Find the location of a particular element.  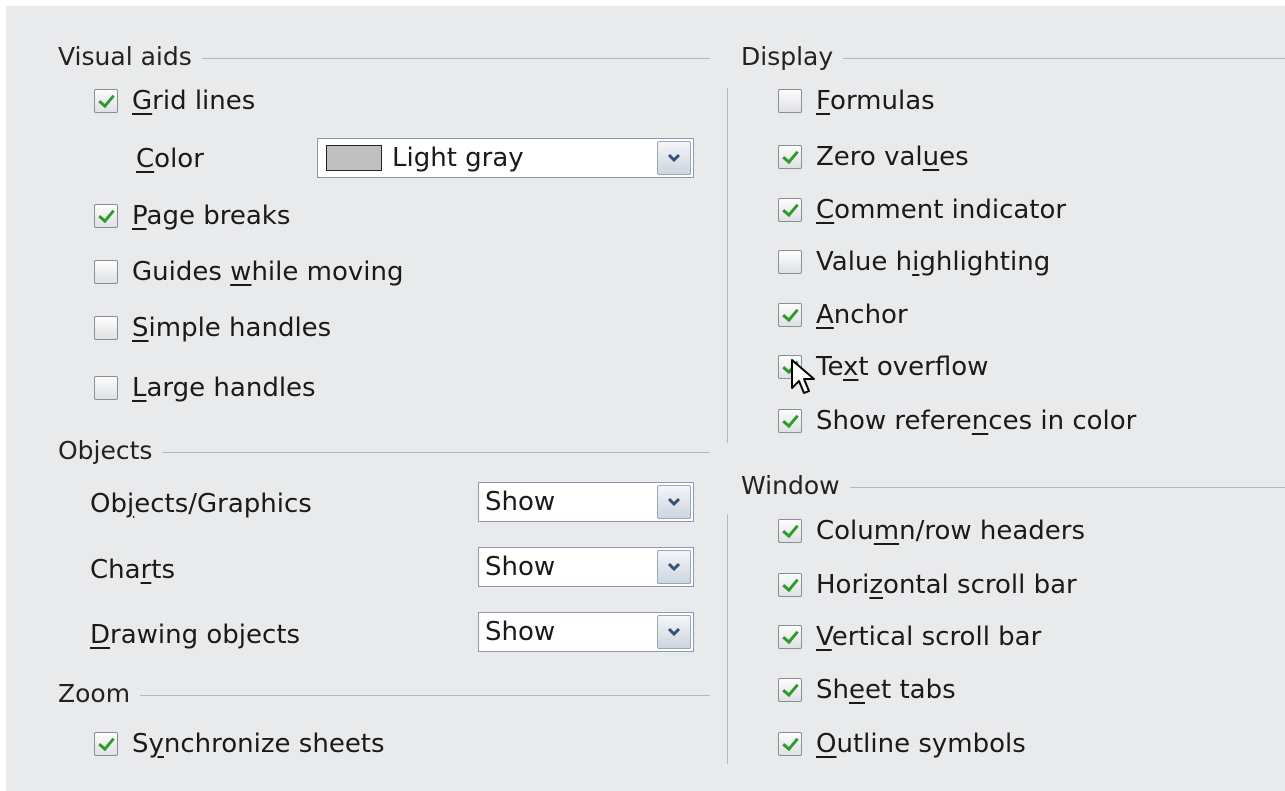

charts-dropdown: Show is located at coordinates (586, 567).